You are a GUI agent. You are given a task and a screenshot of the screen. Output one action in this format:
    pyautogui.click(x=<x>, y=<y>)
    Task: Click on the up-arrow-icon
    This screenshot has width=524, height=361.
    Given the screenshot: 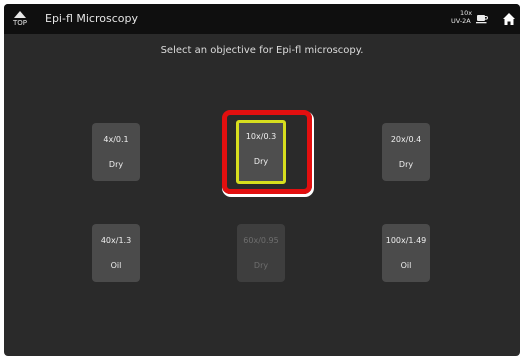 What is the action you would take?
    pyautogui.click(x=20, y=14)
    